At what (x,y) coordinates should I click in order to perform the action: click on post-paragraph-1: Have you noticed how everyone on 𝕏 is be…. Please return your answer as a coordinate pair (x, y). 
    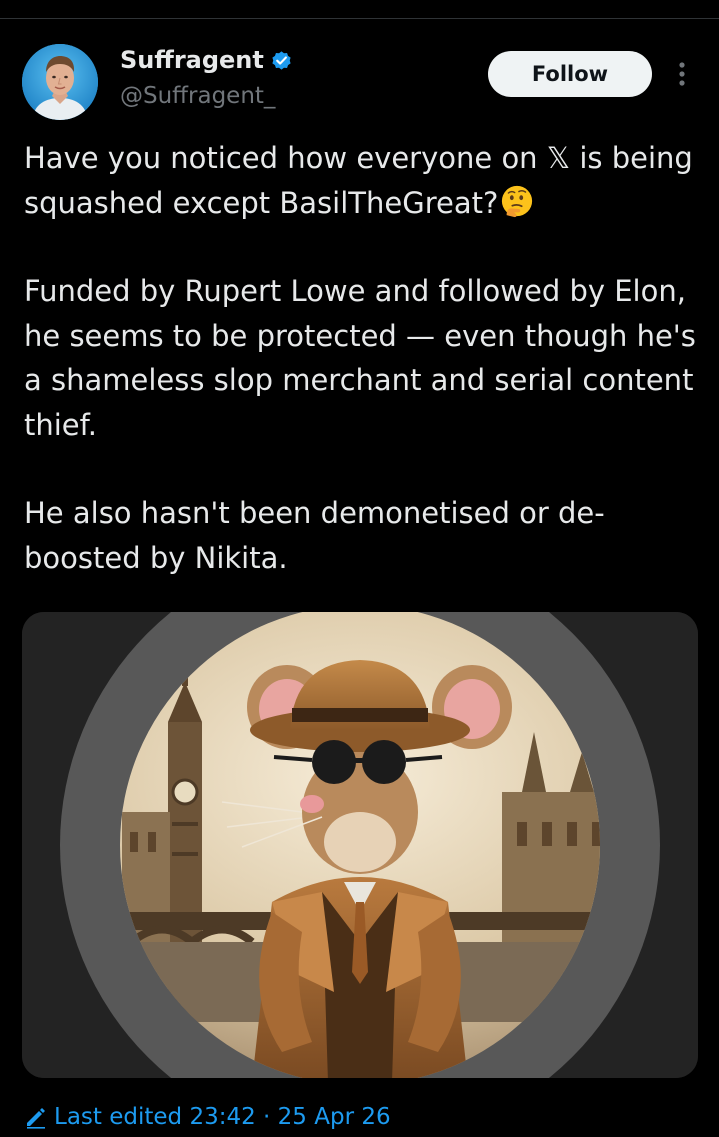
    Looking at the image, I should click on (364, 180).